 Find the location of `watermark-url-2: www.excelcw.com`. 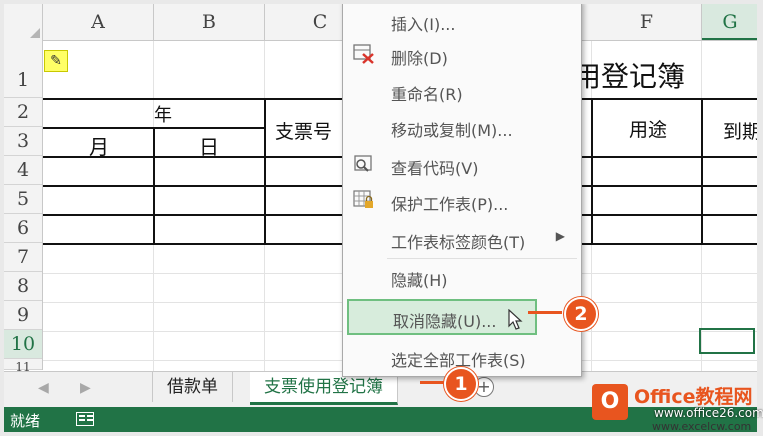

watermark-url-2: www.excelcw.com is located at coordinates (702, 426).